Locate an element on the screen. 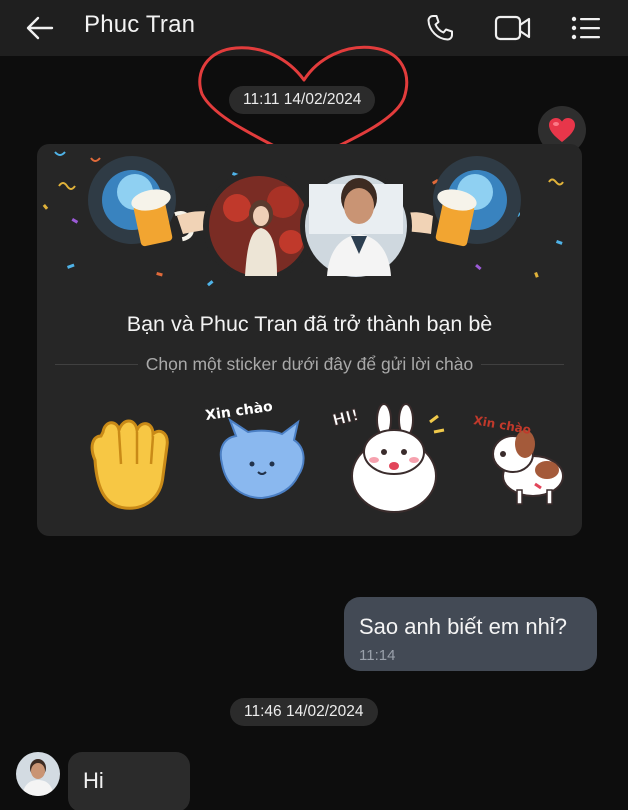 The height and width of the screenshot is (810, 628). contact-name: Phuc Tran is located at coordinates (139, 25).